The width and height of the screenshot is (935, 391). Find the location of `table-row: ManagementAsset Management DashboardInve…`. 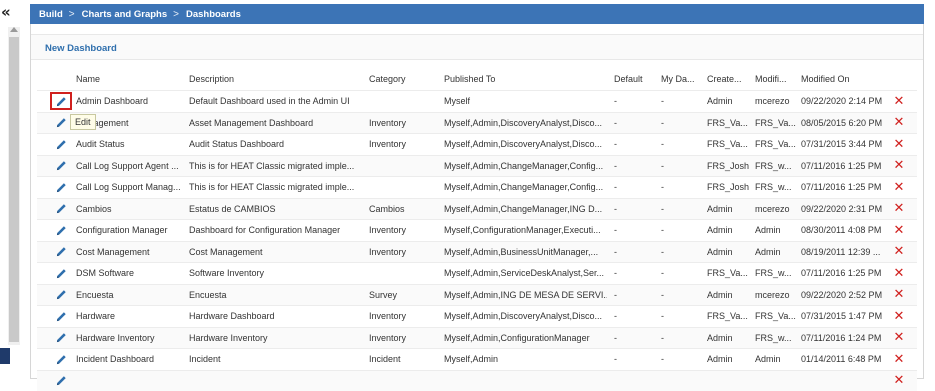

table-row: ManagementAsset Management DashboardInve… is located at coordinates (477, 123).